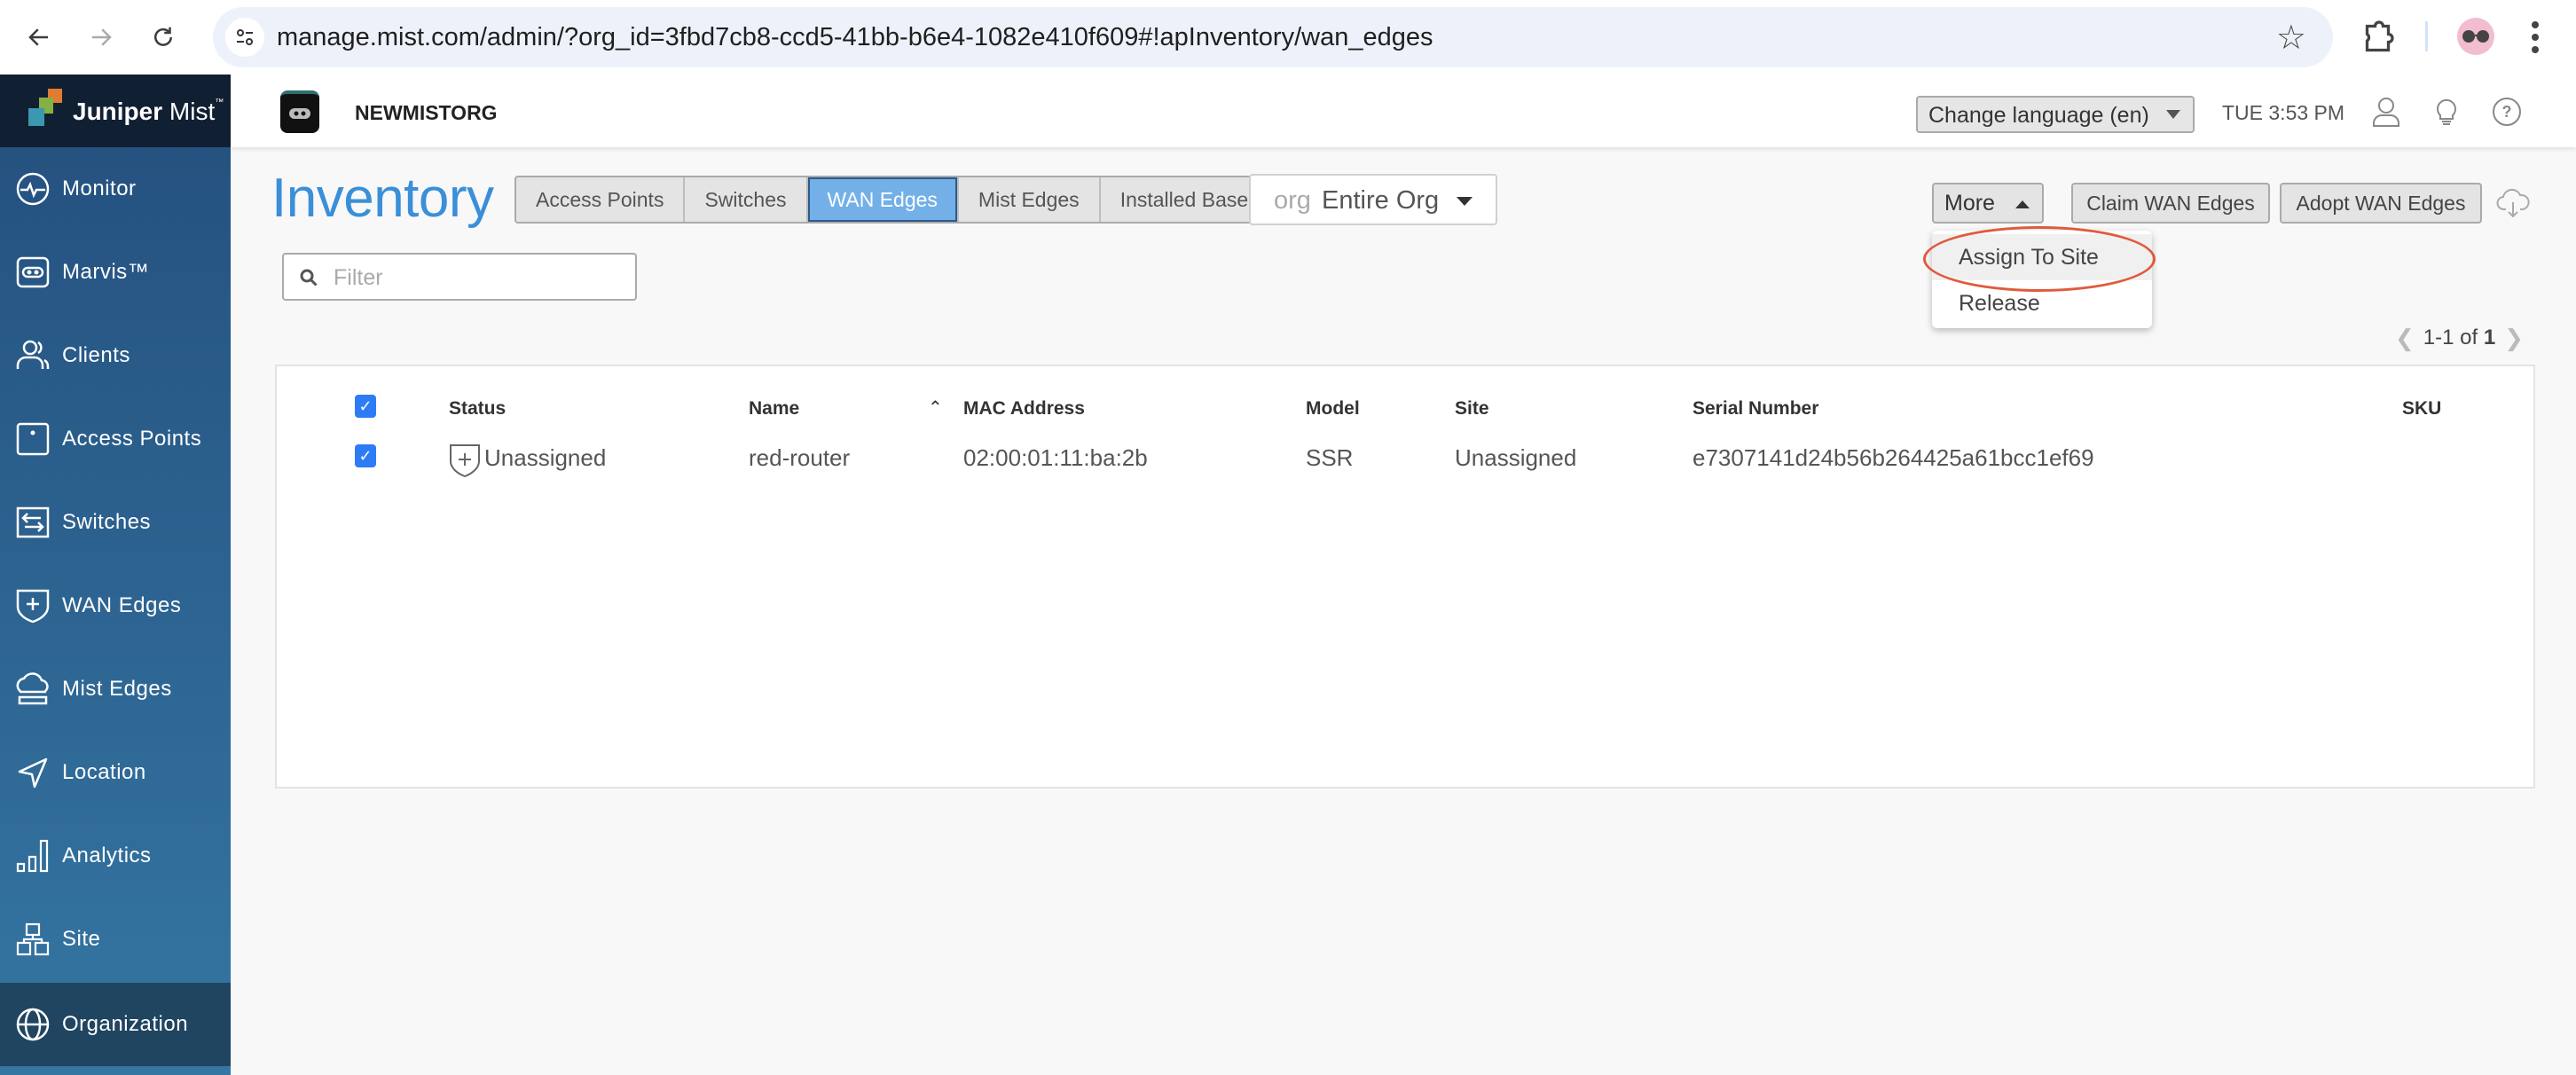 This screenshot has width=2576, height=1075. What do you see at coordinates (1029, 199) in the screenshot?
I see `tab-mist-edges: Mist Edges` at bounding box center [1029, 199].